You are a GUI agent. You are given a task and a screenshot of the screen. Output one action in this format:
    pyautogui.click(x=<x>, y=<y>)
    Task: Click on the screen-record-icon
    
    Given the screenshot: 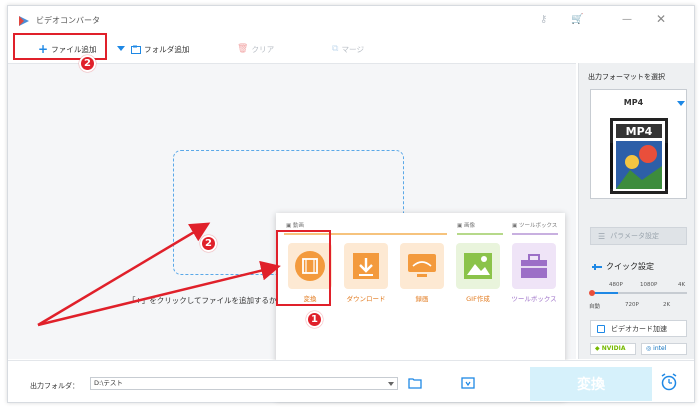 What is the action you would take?
    pyautogui.click(x=422, y=265)
    